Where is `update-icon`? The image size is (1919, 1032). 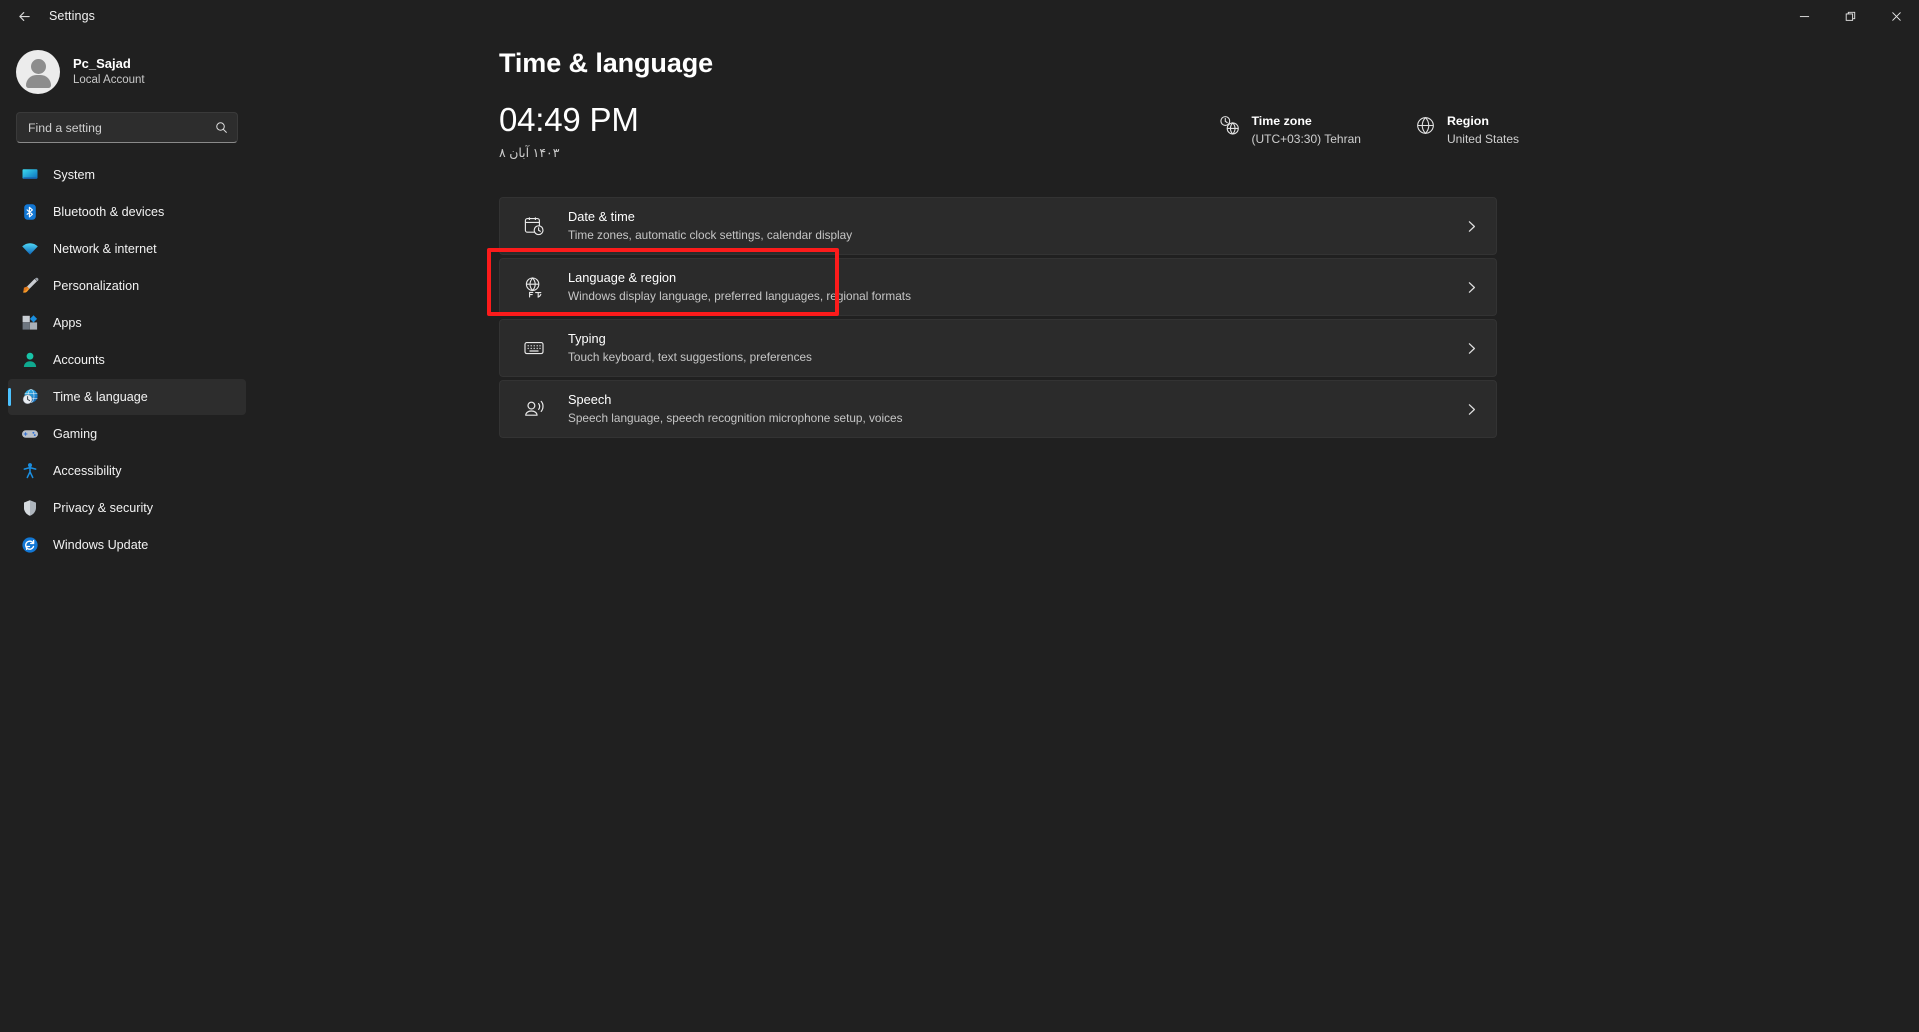 update-icon is located at coordinates (30, 545).